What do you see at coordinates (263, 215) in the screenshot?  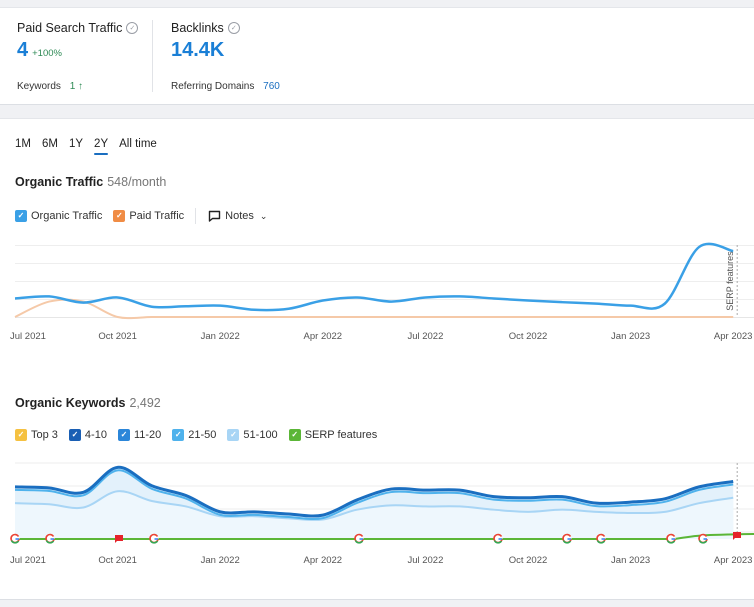 I see `chevron-down-icon: ⌄` at bounding box center [263, 215].